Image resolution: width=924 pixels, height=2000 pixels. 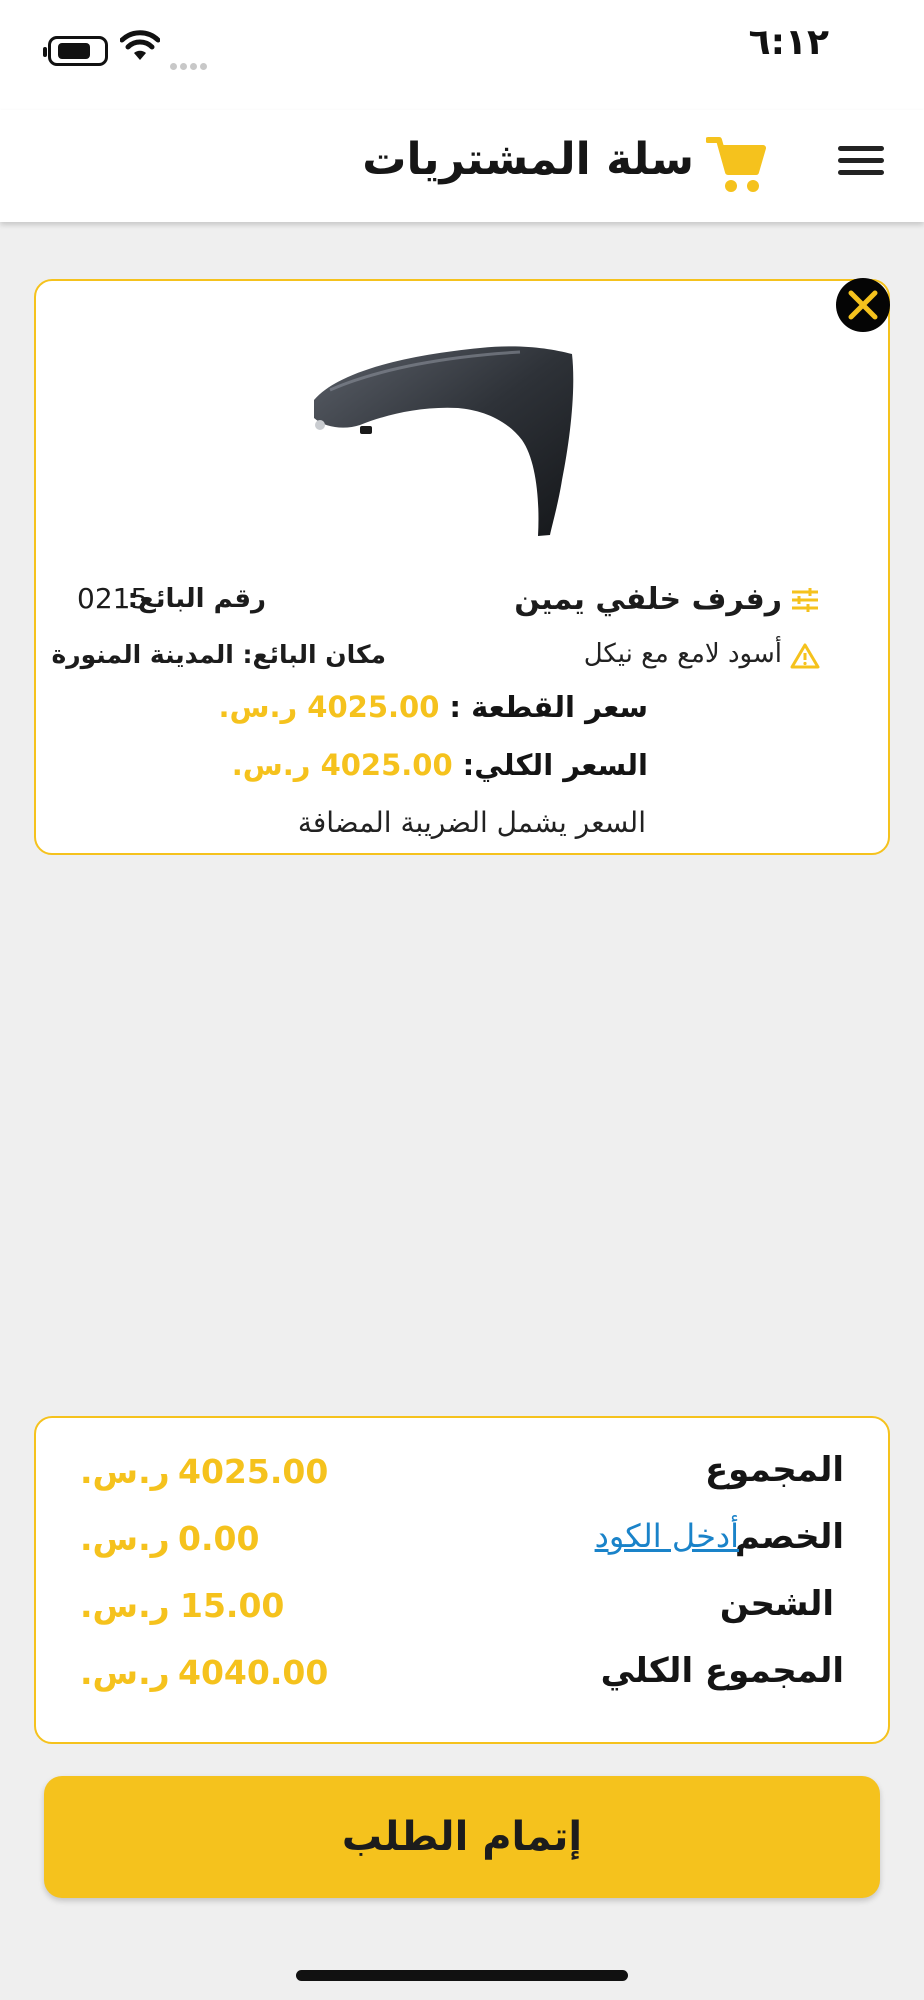 What do you see at coordinates (218, 654) in the screenshot?
I see `seller-location: مكان البائع: المدينة المنورة` at bounding box center [218, 654].